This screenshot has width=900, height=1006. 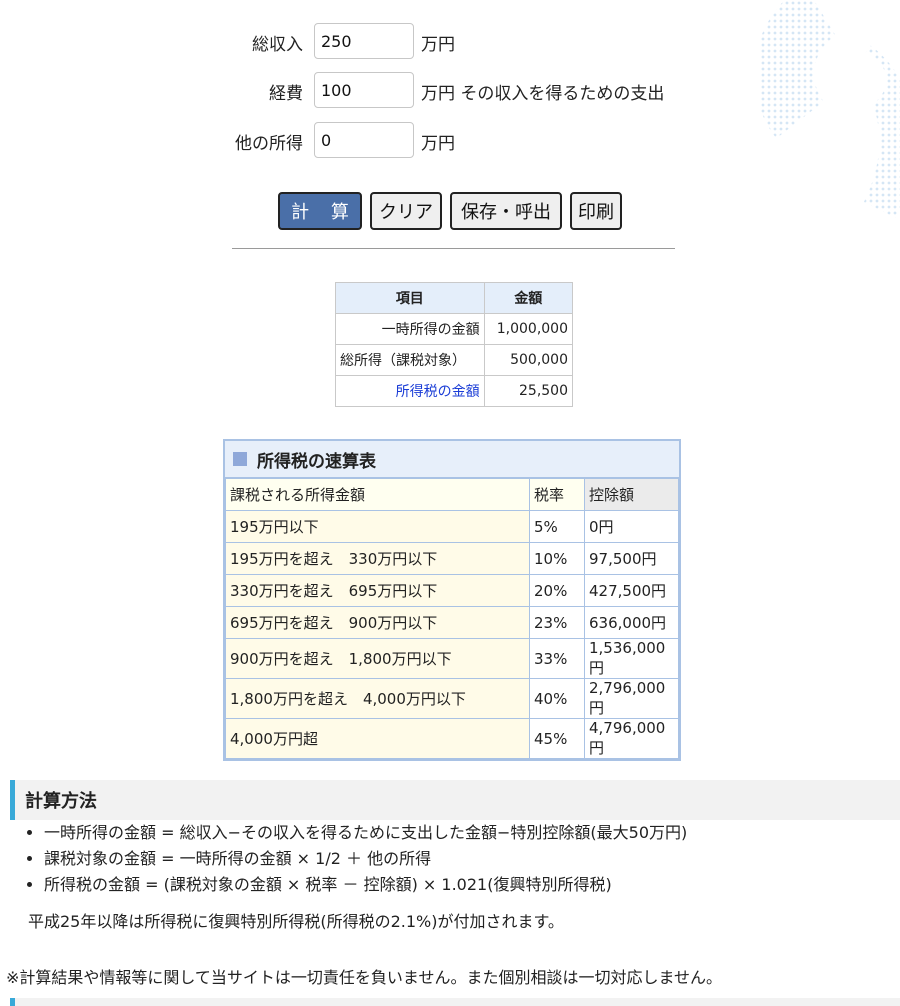 I want to click on rate-deduction: 2,796,000円, so click(x=631, y=698).